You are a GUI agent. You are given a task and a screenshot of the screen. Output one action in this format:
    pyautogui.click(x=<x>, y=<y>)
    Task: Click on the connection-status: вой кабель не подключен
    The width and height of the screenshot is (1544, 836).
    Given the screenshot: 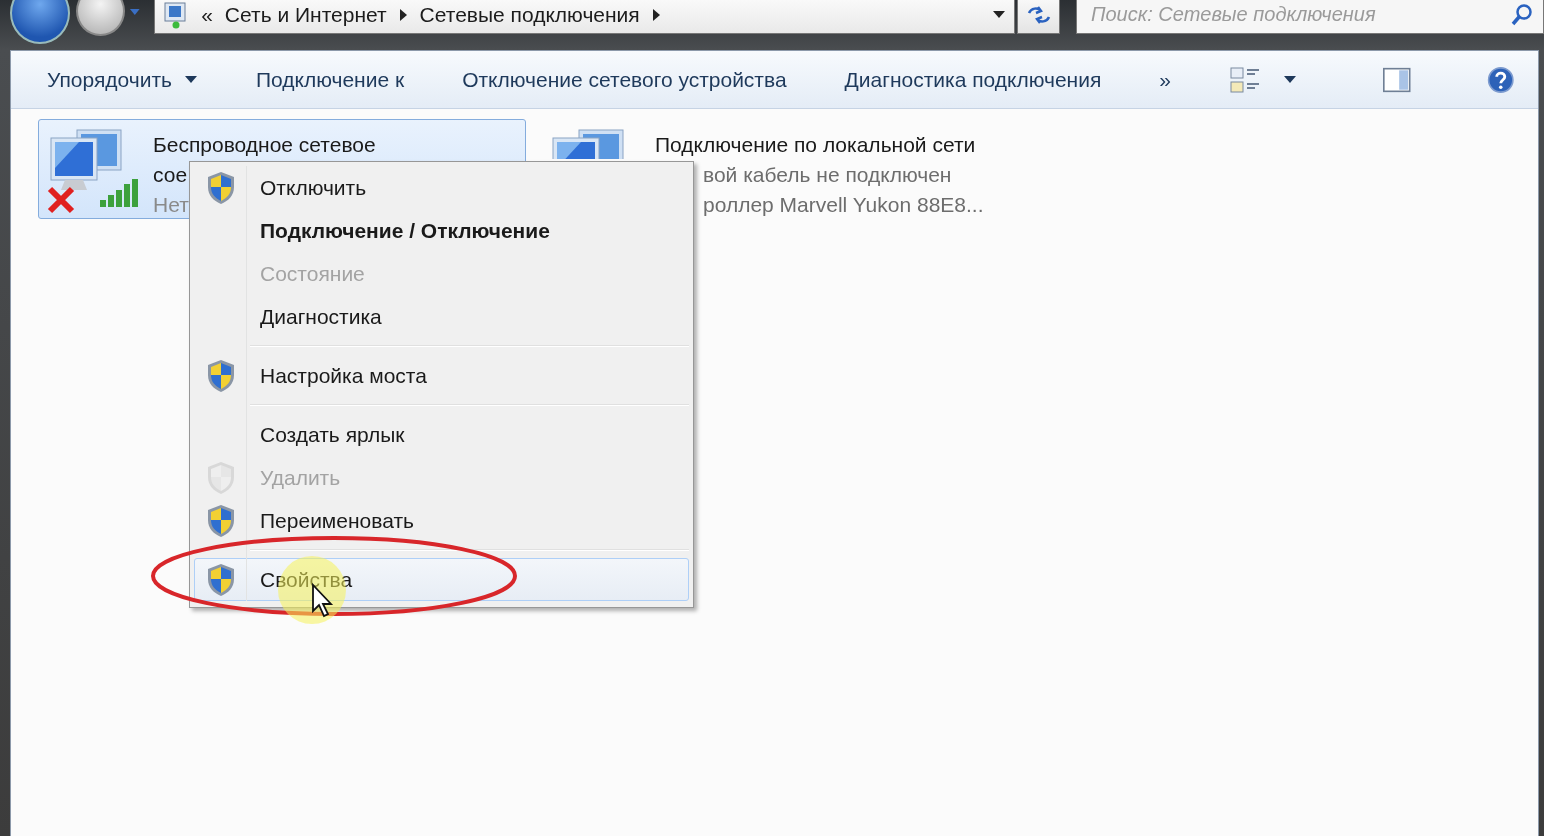 What is the action you would take?
    pyautogui.click(x=827, y=175)
    